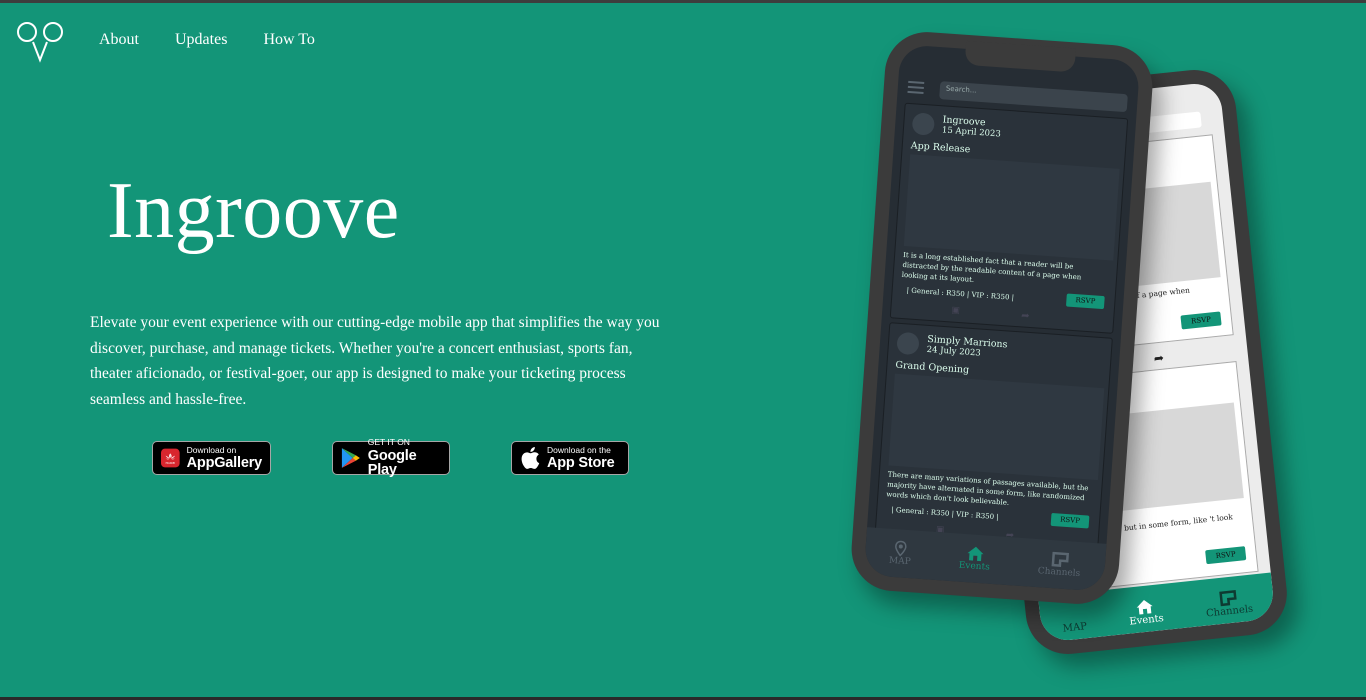 This screenshot has width=1366, height=700. I want to click on huawei-icon: HUAWEI, so click(170, 458).